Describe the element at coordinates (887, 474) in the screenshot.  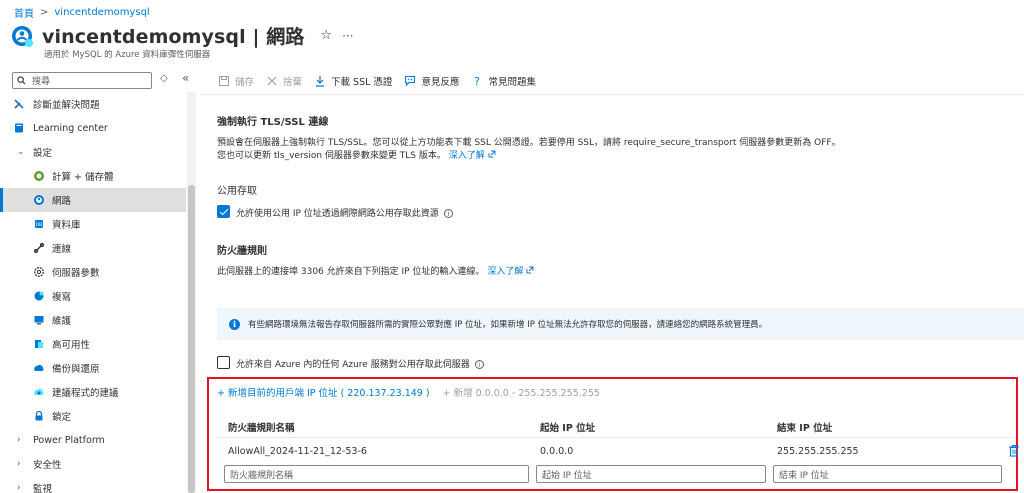
I see `end-ip-input: 結束 IP 位址` at that location.